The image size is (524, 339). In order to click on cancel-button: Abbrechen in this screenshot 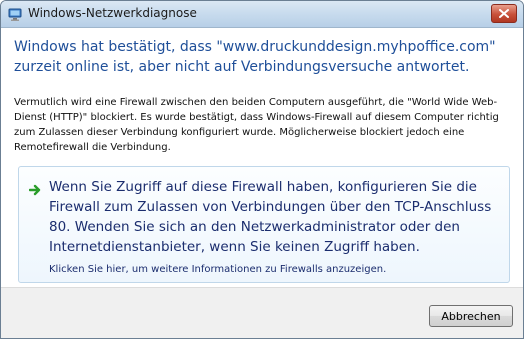, I will do `click(471, 316)`.